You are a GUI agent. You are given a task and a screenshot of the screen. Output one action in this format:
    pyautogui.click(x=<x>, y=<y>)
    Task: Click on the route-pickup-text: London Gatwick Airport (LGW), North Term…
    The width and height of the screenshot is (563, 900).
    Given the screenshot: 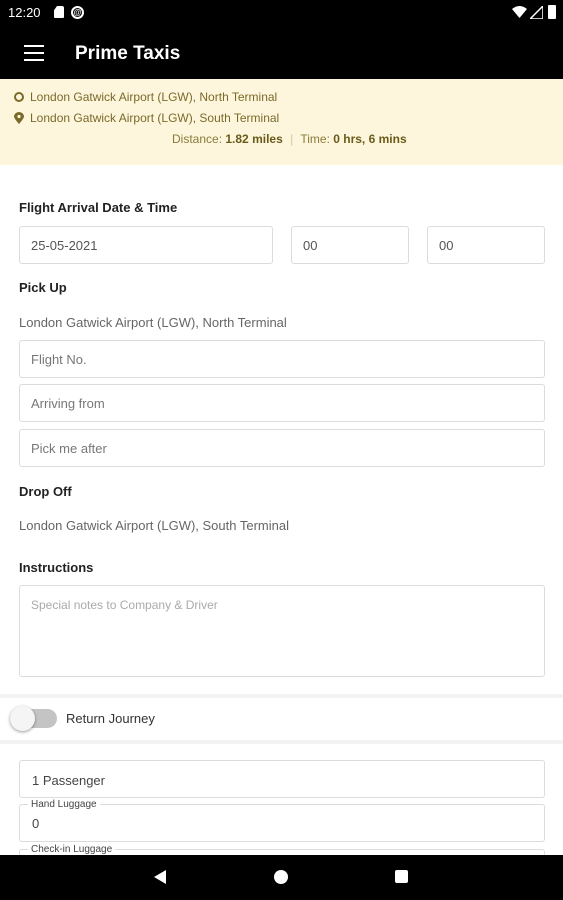 What is the action you would take?
    pyautogui.click(x=154, y=97)
    